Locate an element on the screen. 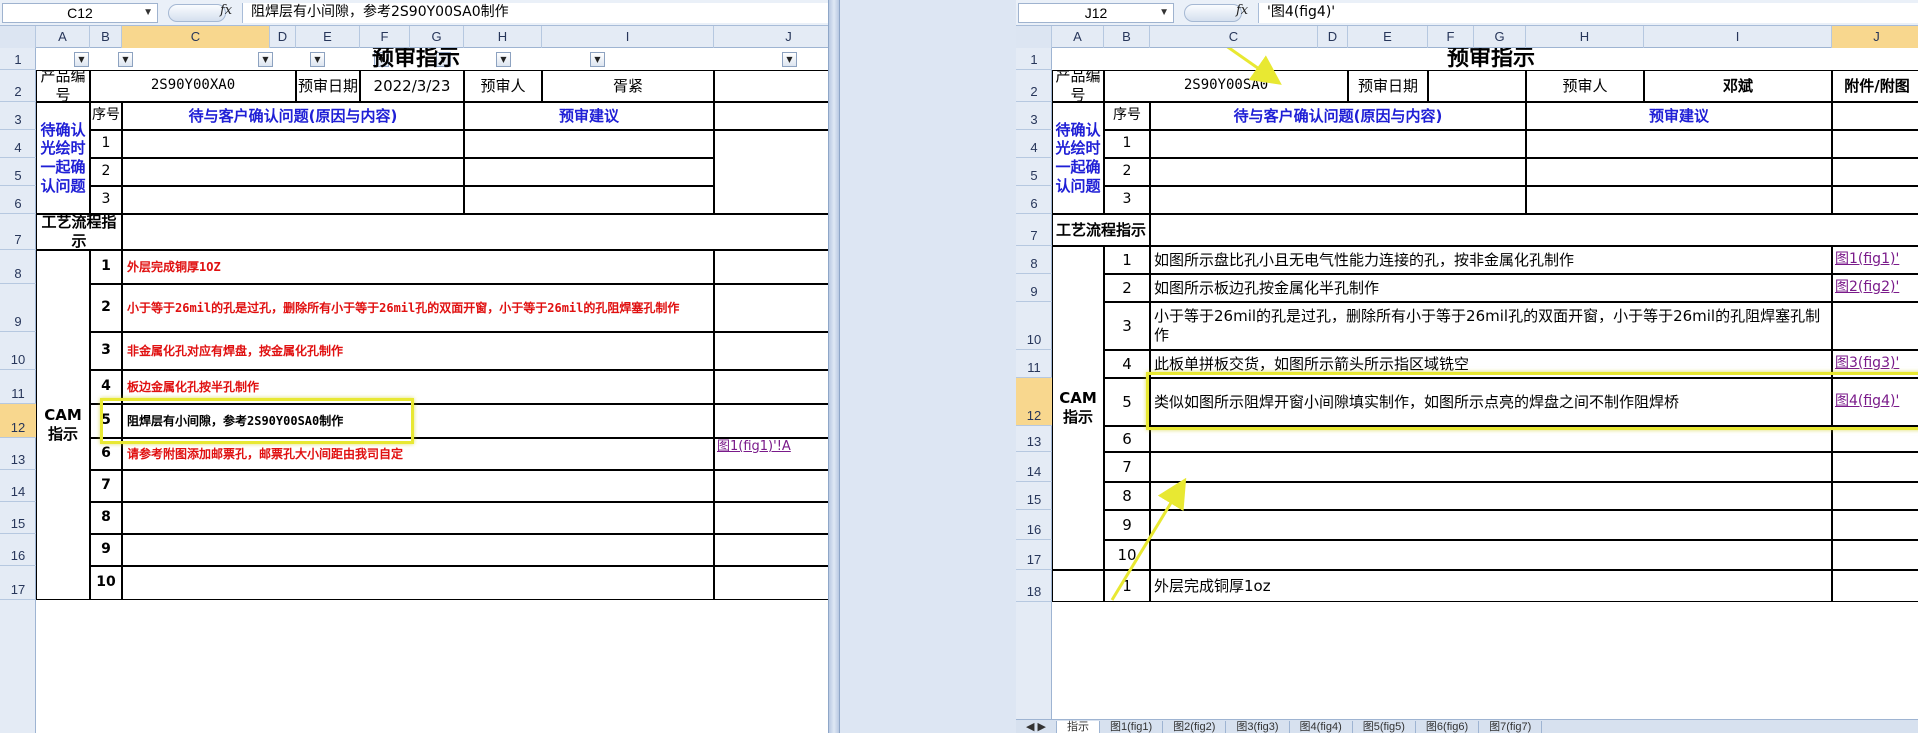  select-all-corner is located at coordinates (18, 37).